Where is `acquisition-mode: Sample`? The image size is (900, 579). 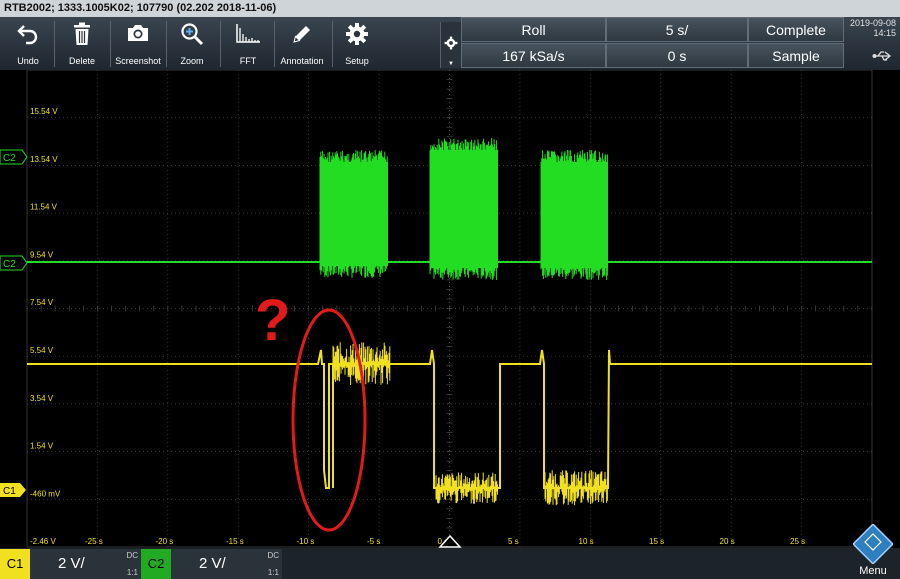
acquisition-mode: Sample is located at coordinates (796, 55).